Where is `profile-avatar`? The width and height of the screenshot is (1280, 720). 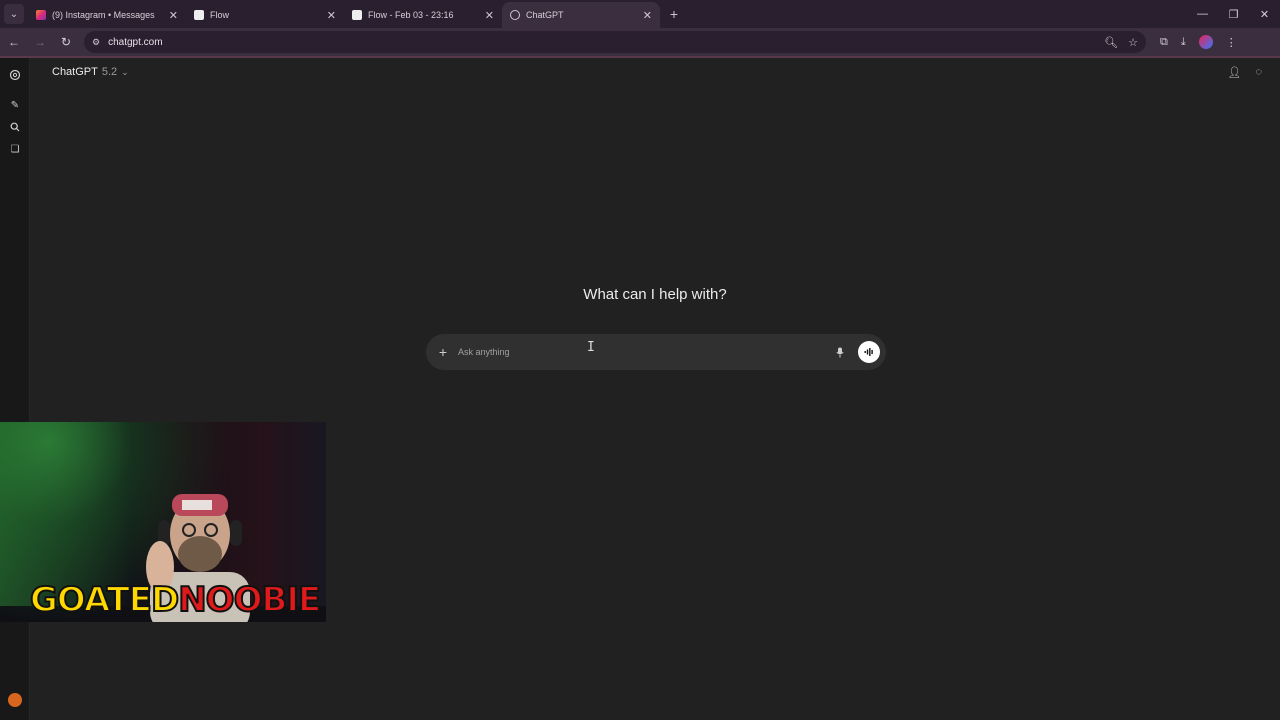 profile-avatar is located at coordinates (1205, 42).